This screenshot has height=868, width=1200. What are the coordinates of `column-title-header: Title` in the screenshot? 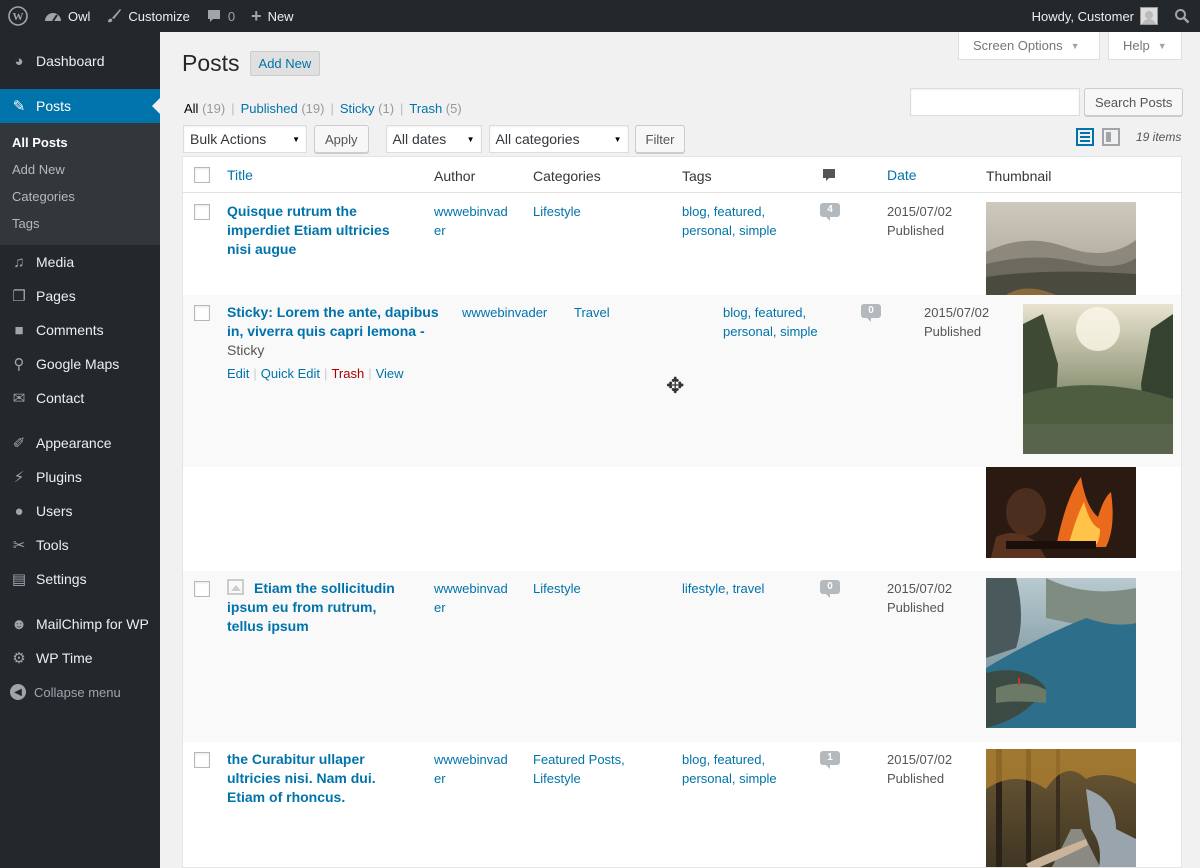 It's located at (240, 175).